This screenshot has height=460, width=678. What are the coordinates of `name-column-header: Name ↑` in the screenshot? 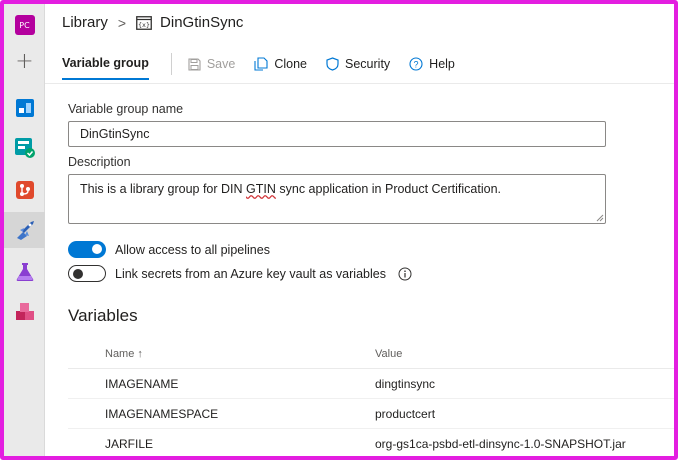 It's located at (221, 354).